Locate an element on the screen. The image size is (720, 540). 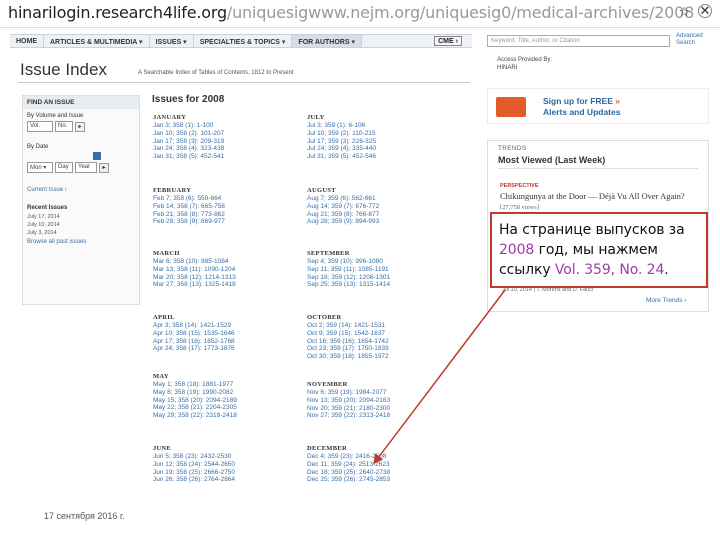
nav-issues: ISSUES ▾ is located at coordinates (172, 41).